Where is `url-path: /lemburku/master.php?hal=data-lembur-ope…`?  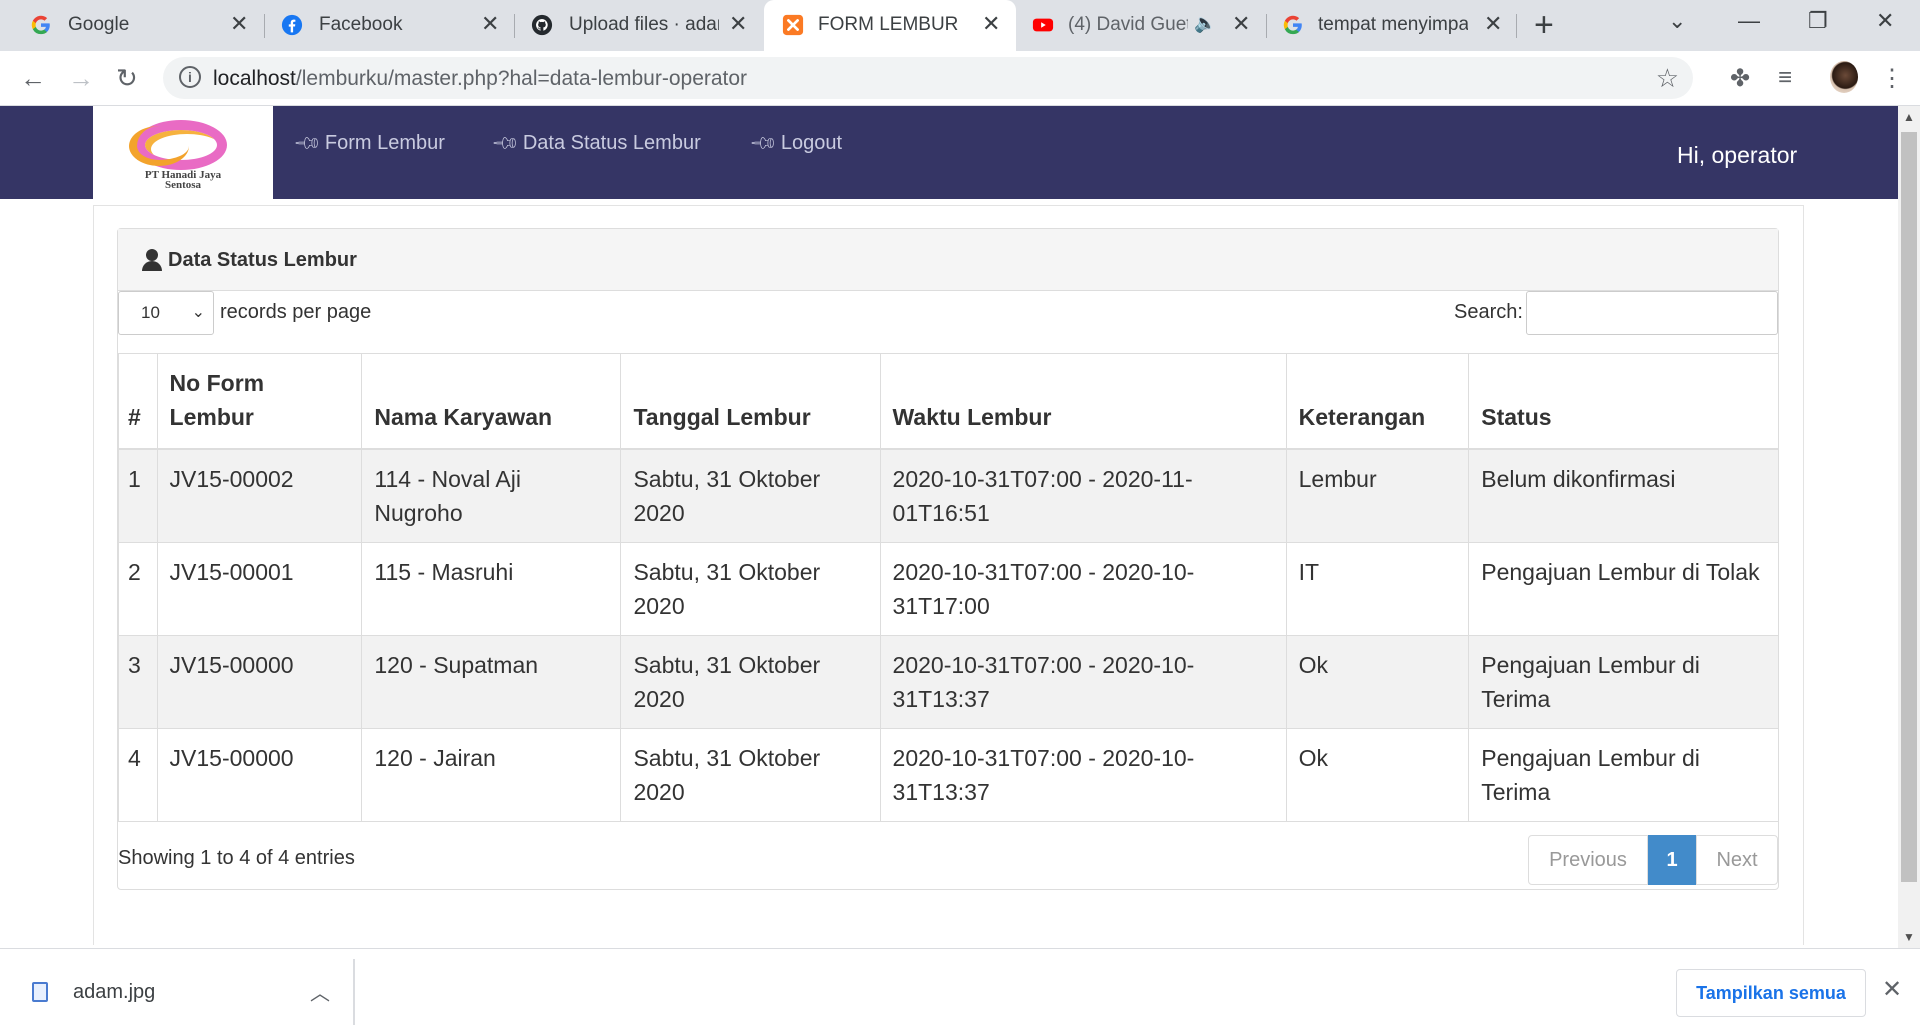
url-path: /lemburku/master.php?hal=data-lembur-ope… is located at coordinates (521, 78).